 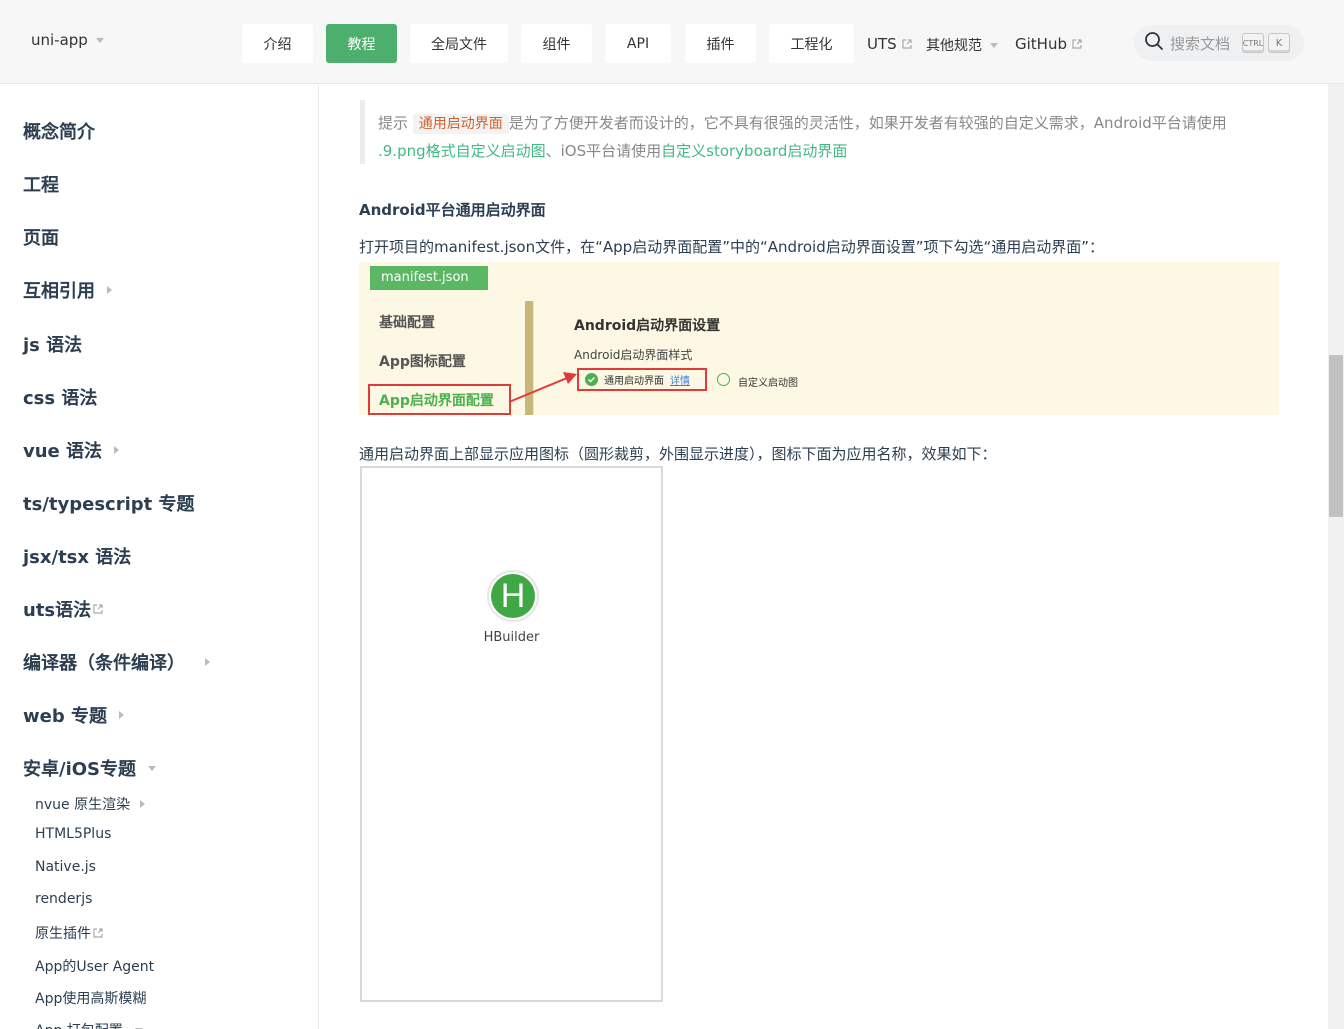 What do you see at coordinates (439, 399) in the screenshot?
I see `highlight-box-menu` at bounding box center [439, 399].